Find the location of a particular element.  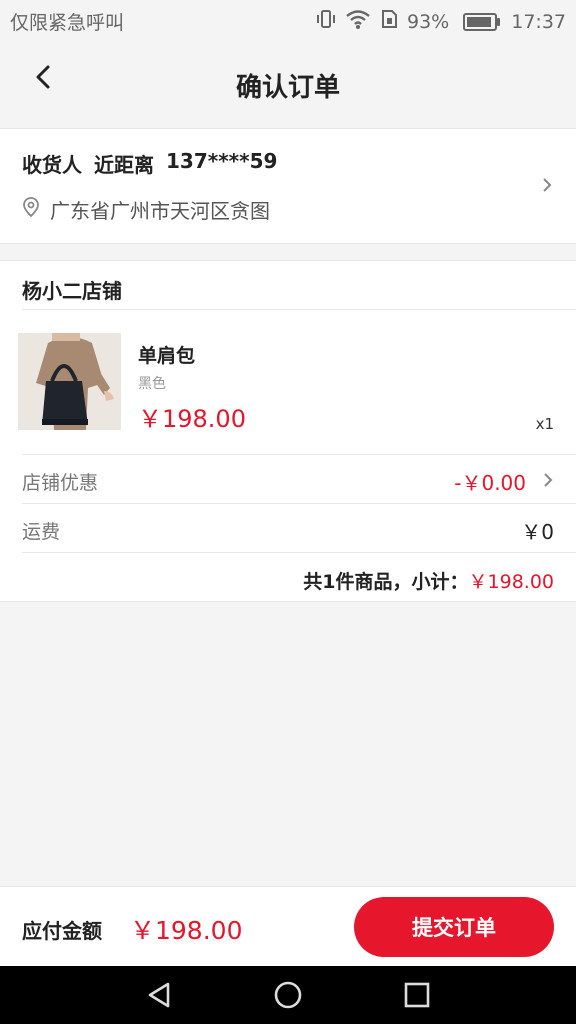

recent-apps-square-icon is located at coordinates (417, 995).